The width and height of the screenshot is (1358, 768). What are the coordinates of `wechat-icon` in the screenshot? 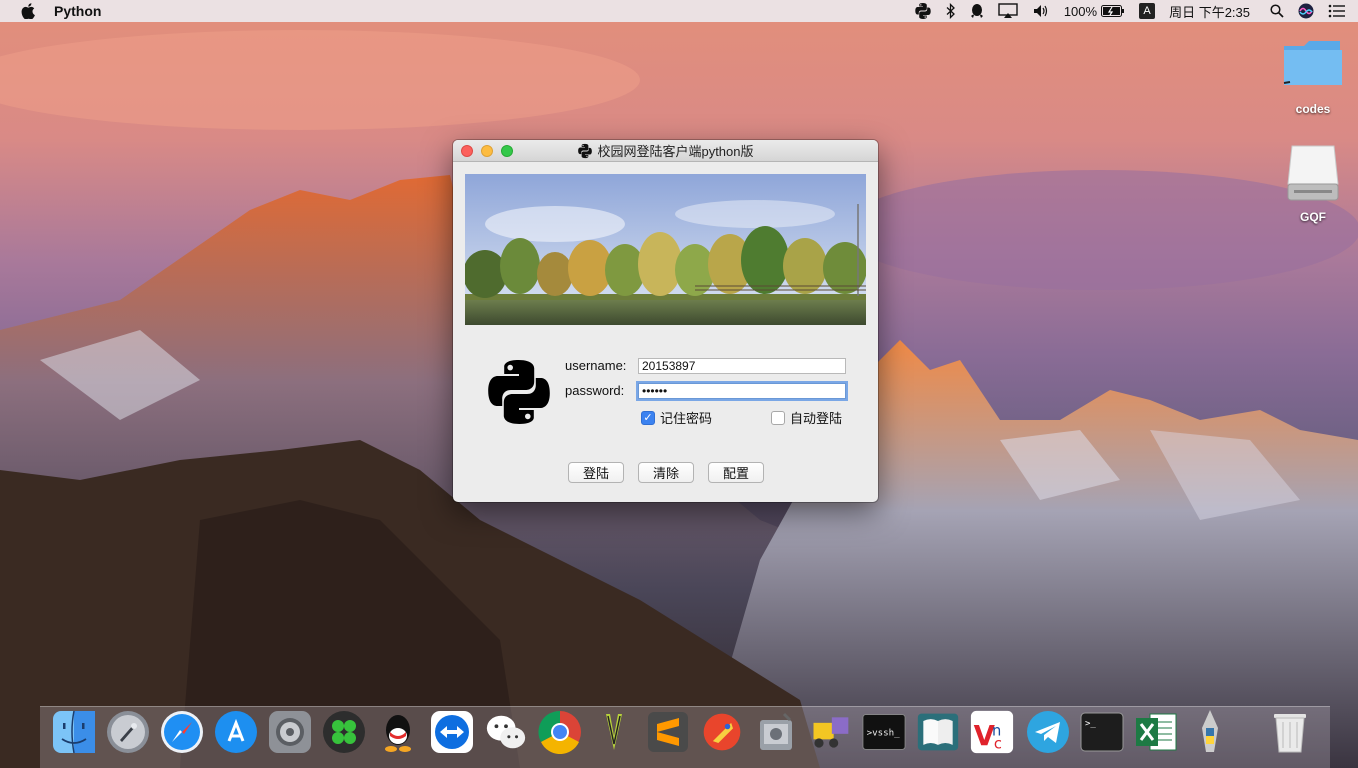 It's located at (506, 732).